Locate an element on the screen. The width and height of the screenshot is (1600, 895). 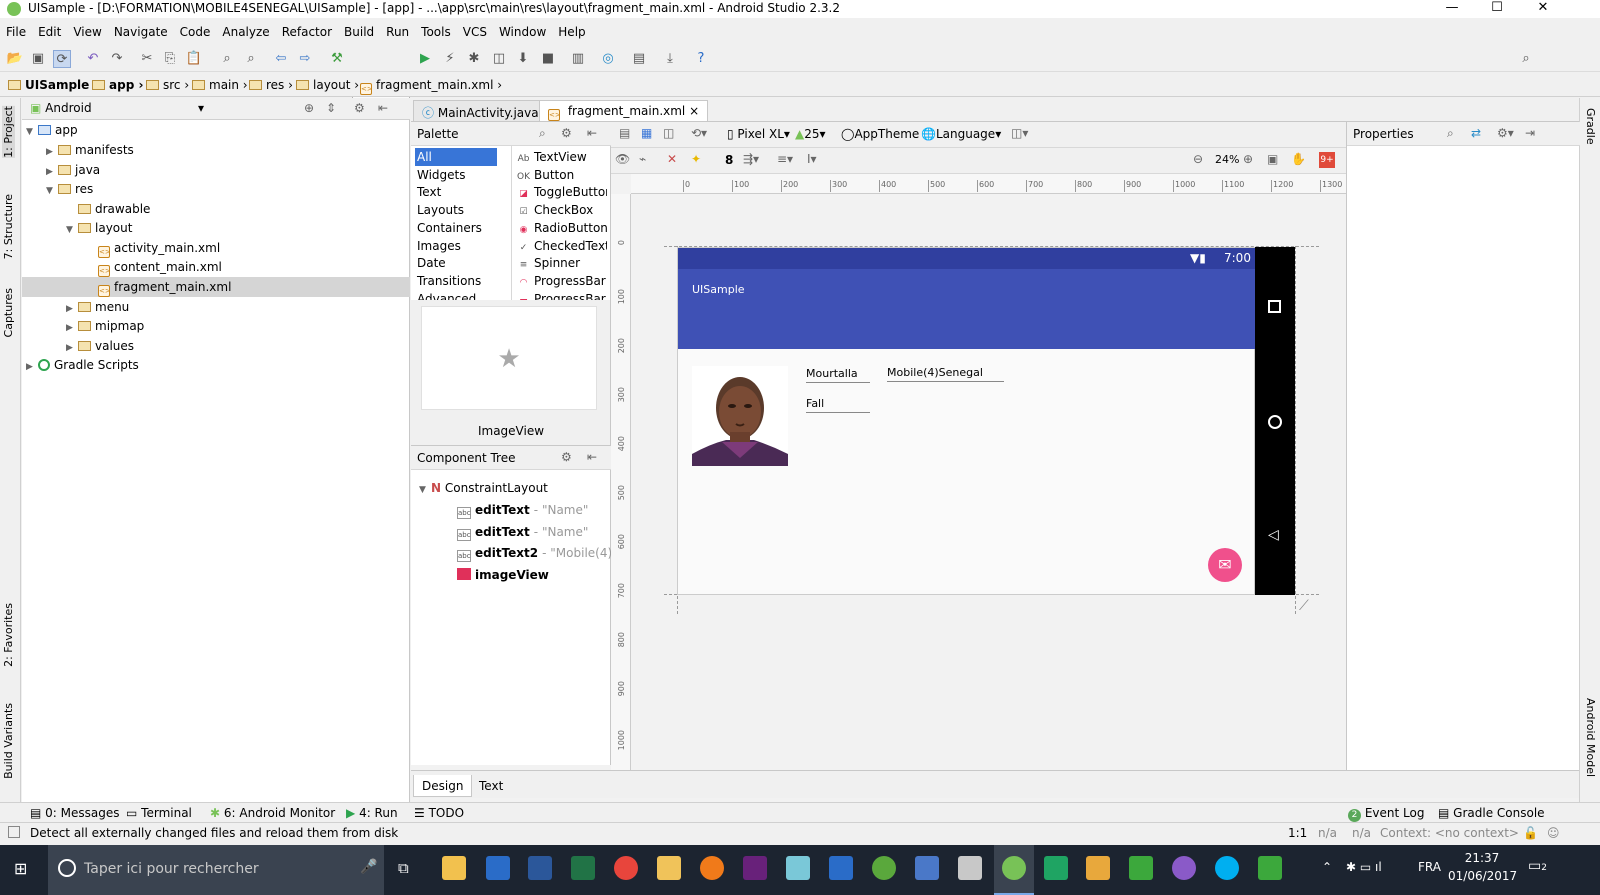
language-select: 🌐Language▾ is located at coordinates (961, 134).